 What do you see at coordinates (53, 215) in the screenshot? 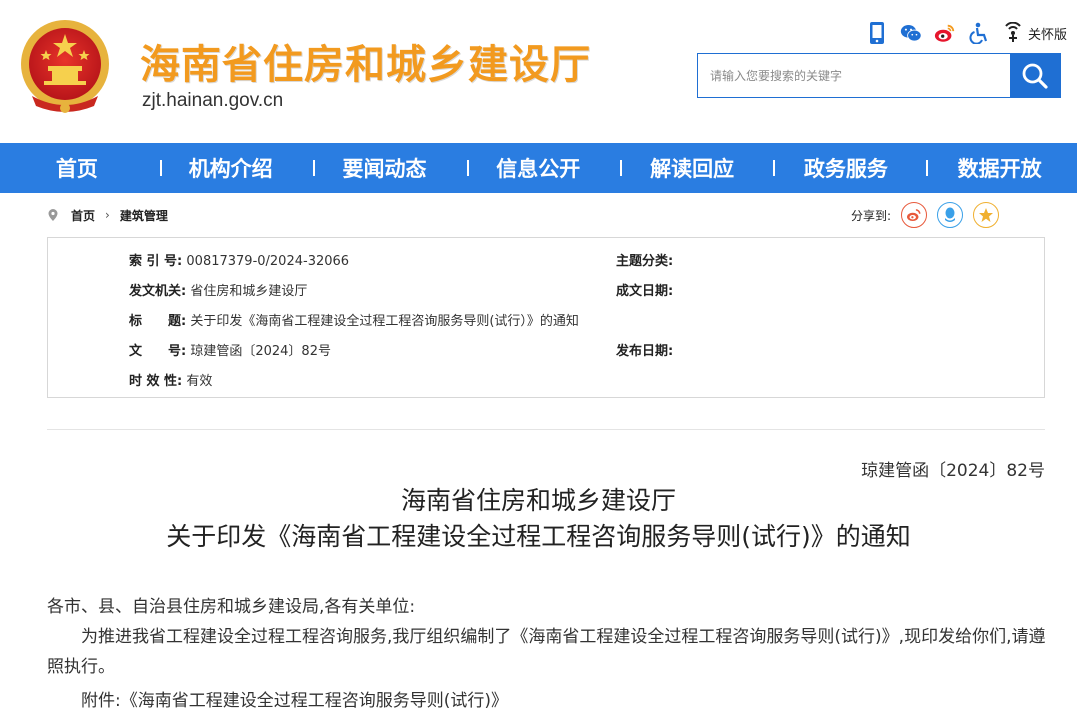
I see `location-pin-icon` at bounding box center [53, 215].